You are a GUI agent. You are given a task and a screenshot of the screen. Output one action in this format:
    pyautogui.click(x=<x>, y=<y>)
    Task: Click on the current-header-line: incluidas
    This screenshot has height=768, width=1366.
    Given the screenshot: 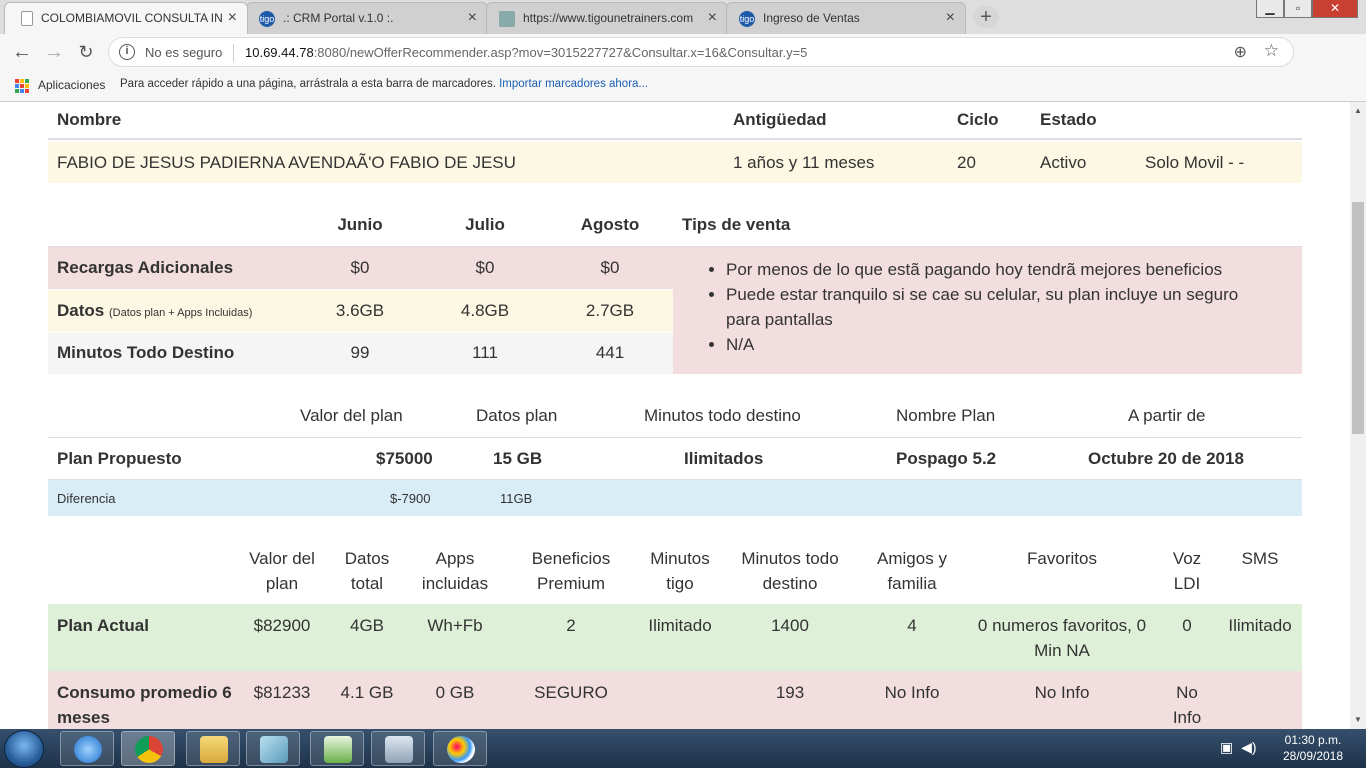 What is the action you would take?
    pyautogui.click(x=455, y=583)
    